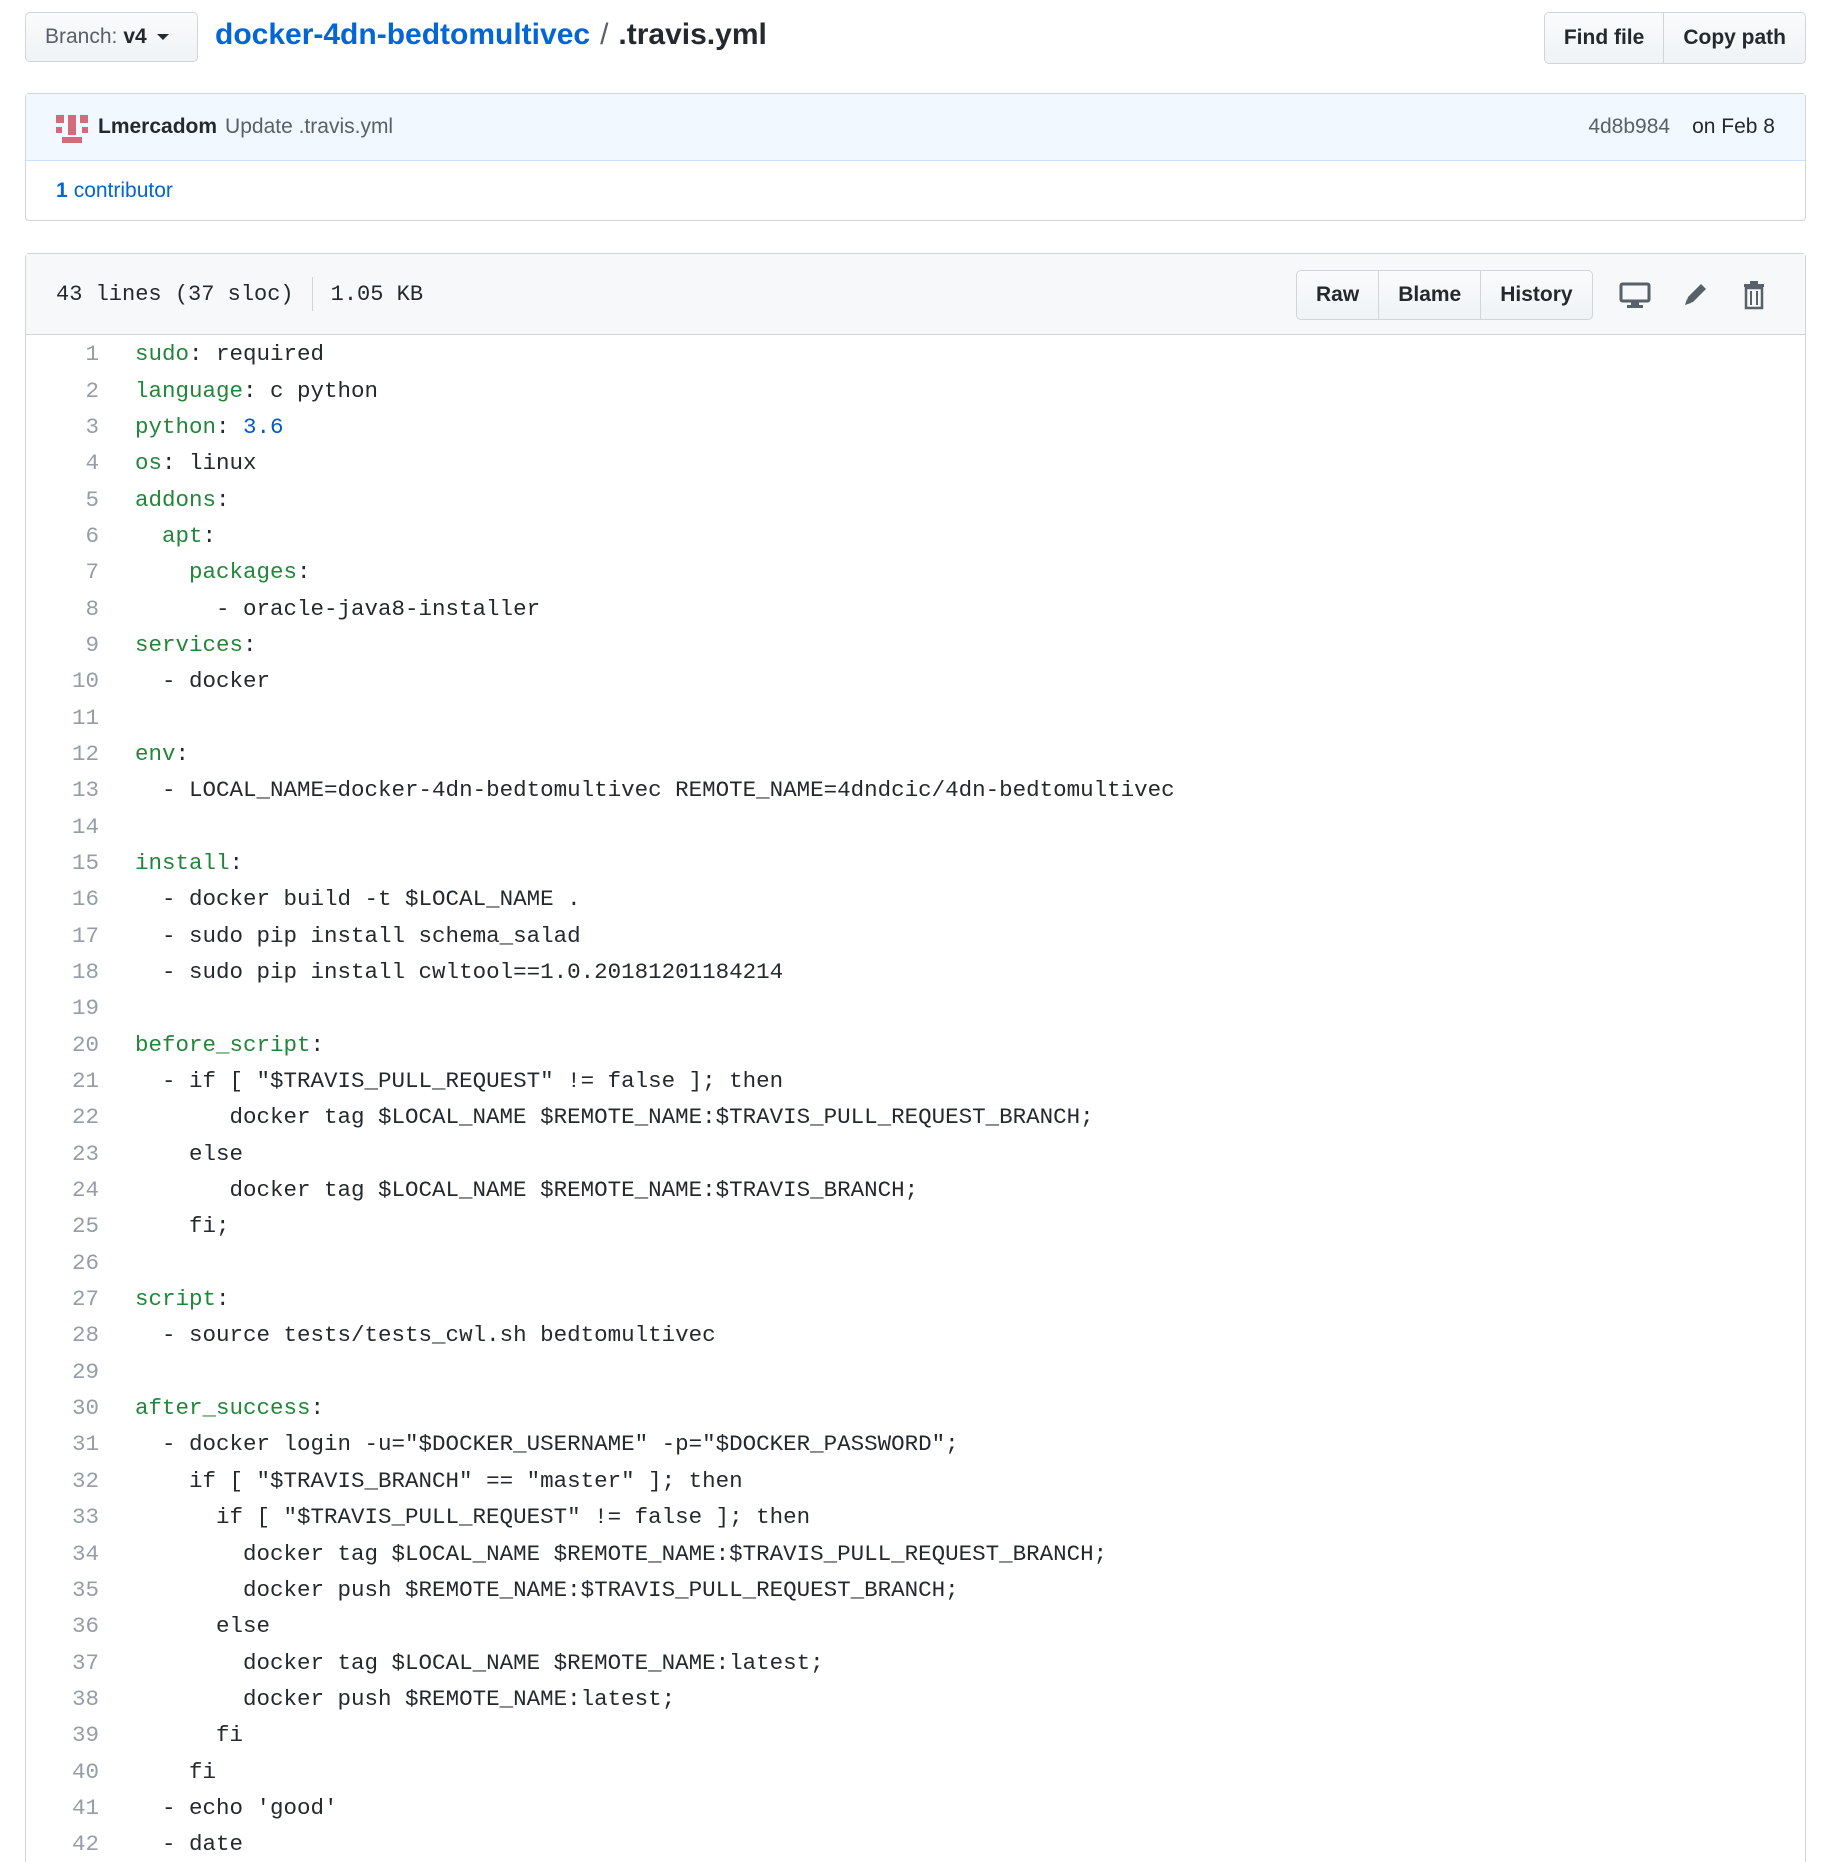  I want to click on line-number: 28, so click(62, 1335).